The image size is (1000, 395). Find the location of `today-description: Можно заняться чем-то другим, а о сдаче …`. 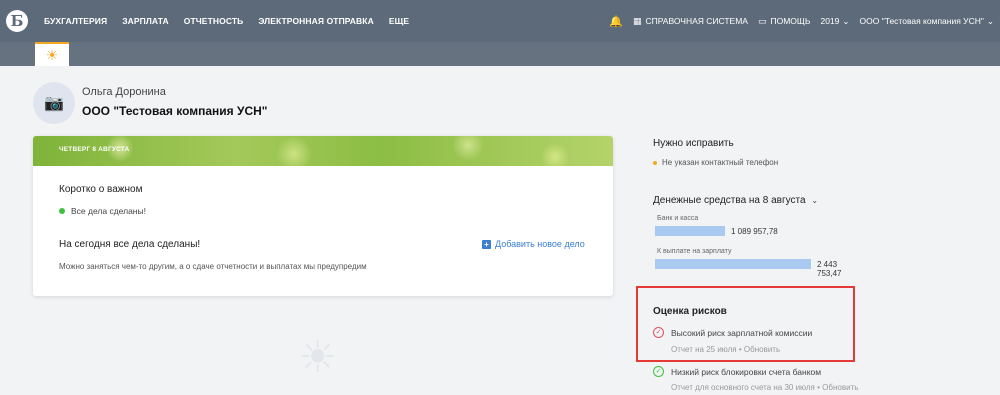

today-description: Можно заняться чем-то другим, а о сдаче … is located at coordinates (213, 266).